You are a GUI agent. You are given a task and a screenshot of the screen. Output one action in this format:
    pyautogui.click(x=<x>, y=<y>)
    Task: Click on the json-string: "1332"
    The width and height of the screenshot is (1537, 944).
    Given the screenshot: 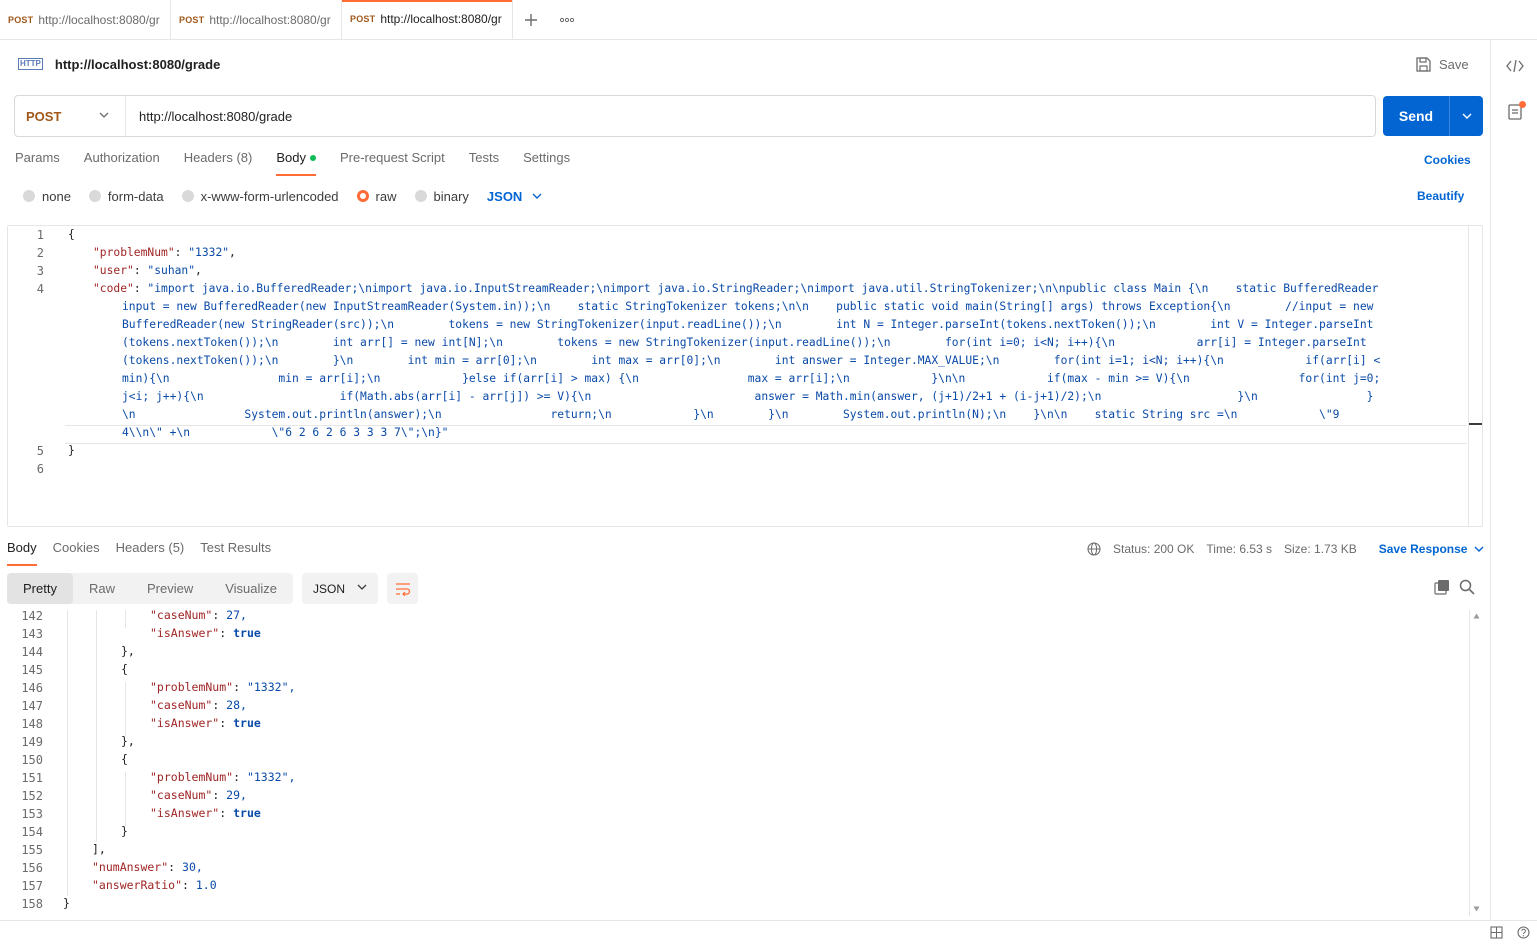 What is the action you would take?
    pyautogui.click(x=209, y=252)
    